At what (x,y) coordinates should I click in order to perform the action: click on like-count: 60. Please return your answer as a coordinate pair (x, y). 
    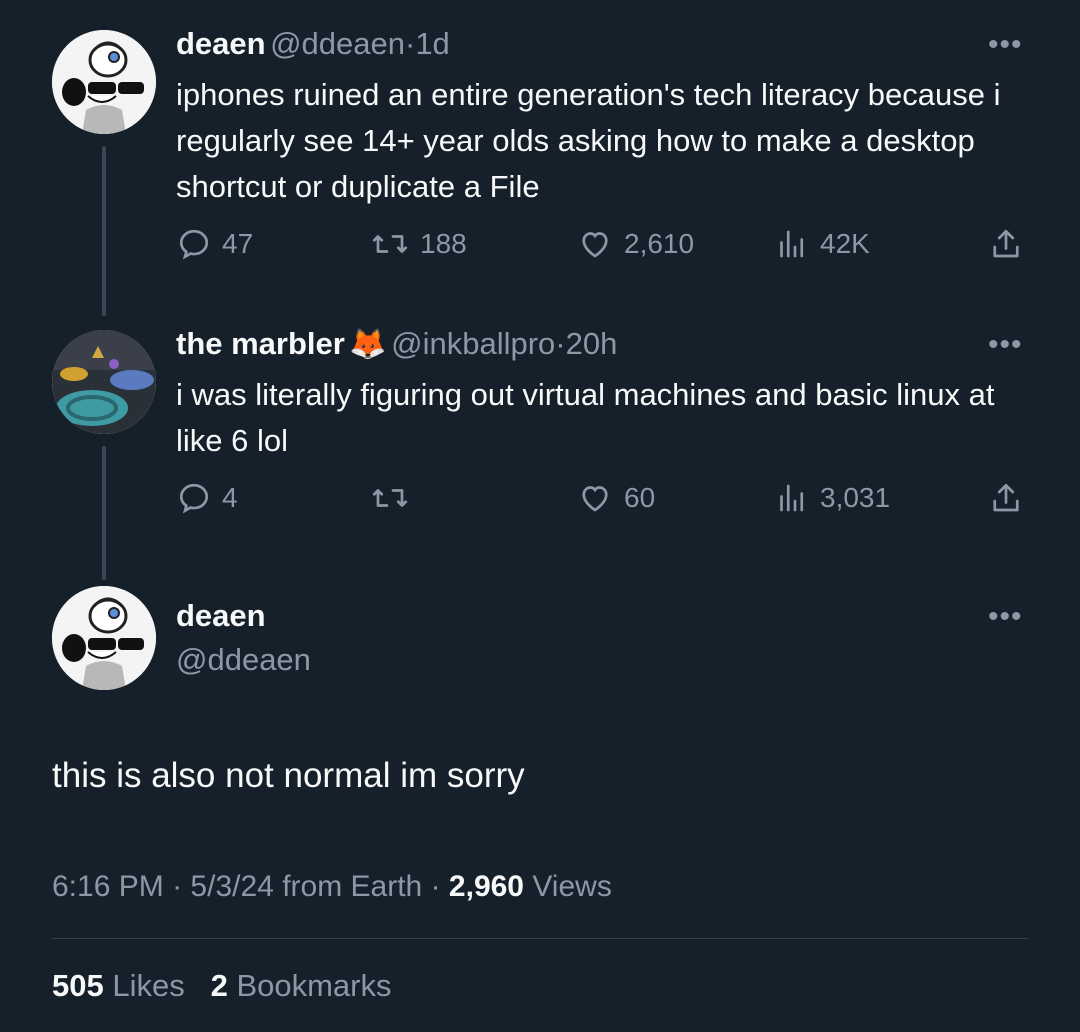
    Looking at the image, I should click on (640, 497).